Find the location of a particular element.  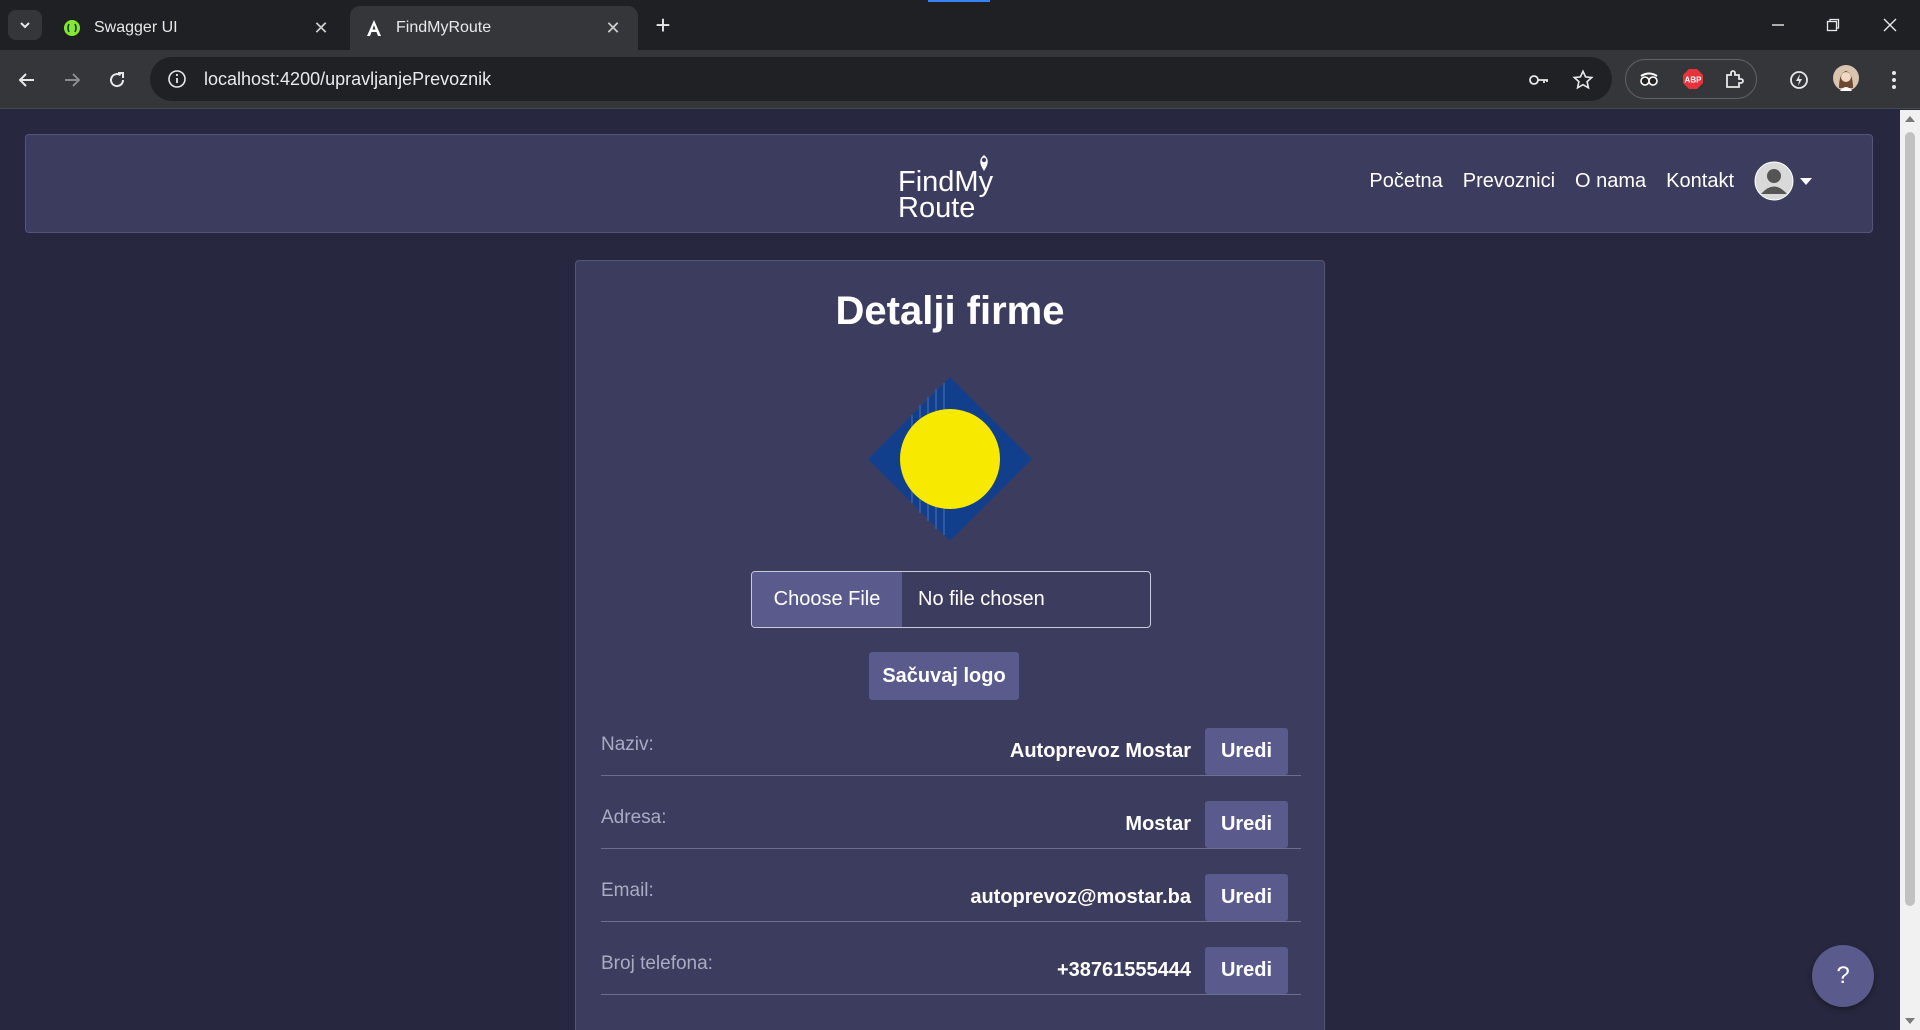

nav-links: Početna Prevoznici O nama Kontakt is located at coordinates (1580, 181).